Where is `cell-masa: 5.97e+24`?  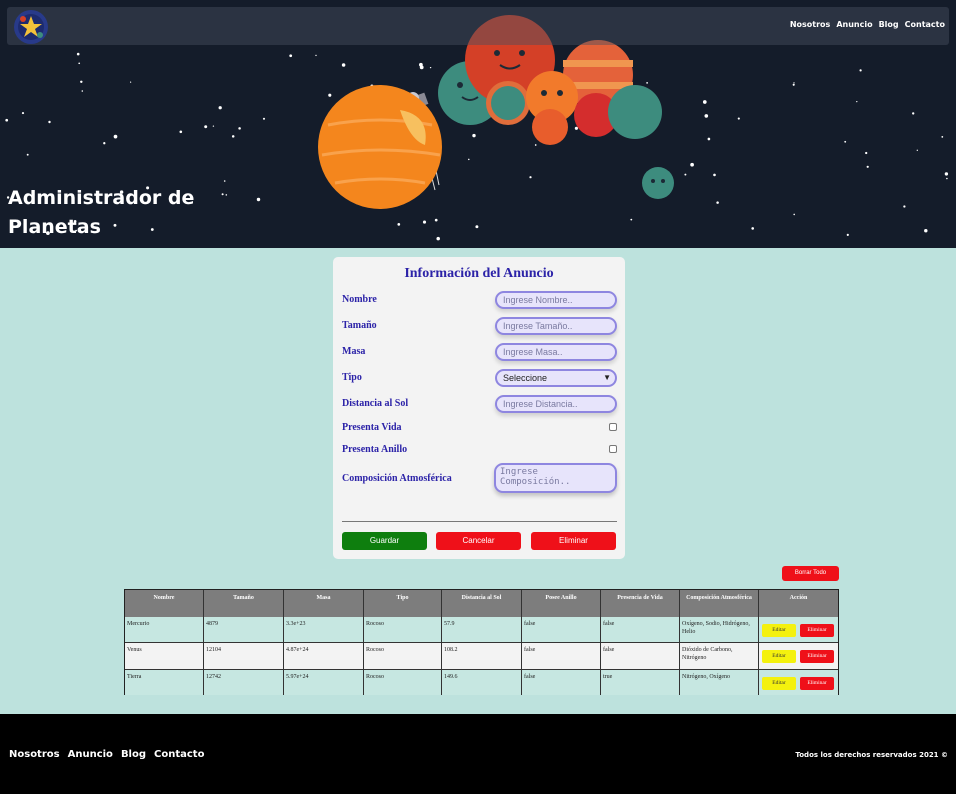
cell-masa: 5.97e+24 is located at coordinates (324, 682).